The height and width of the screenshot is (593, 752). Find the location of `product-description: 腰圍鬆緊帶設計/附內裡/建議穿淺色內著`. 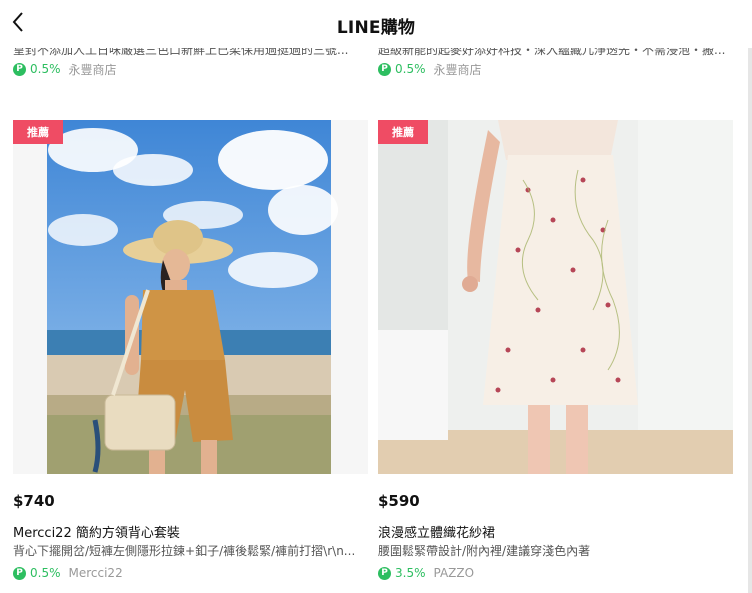

product-description: 腰圍鬆緊帶設計/附內裡/建議穿淺色內著 is located at coordinates (484, 551).